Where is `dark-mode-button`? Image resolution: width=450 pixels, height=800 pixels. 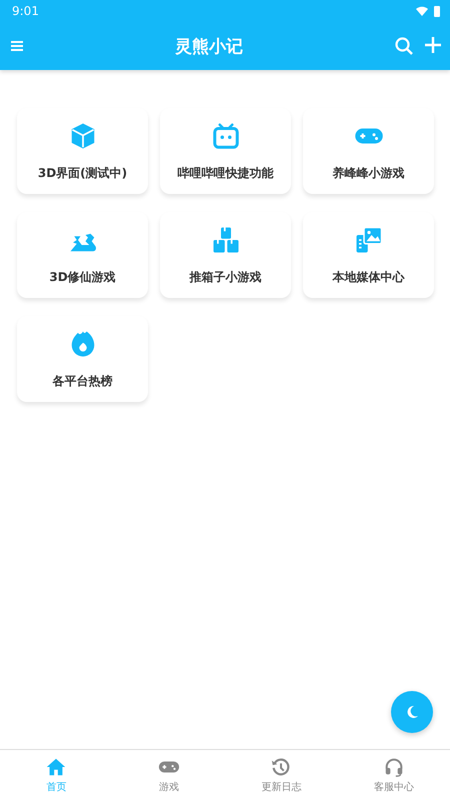
dark-mode-button is located at coordinates (412, 712).